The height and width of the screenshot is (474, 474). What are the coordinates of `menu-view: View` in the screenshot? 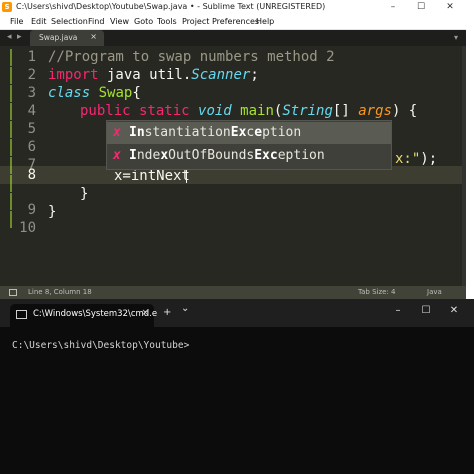 It's located at (119, 21).